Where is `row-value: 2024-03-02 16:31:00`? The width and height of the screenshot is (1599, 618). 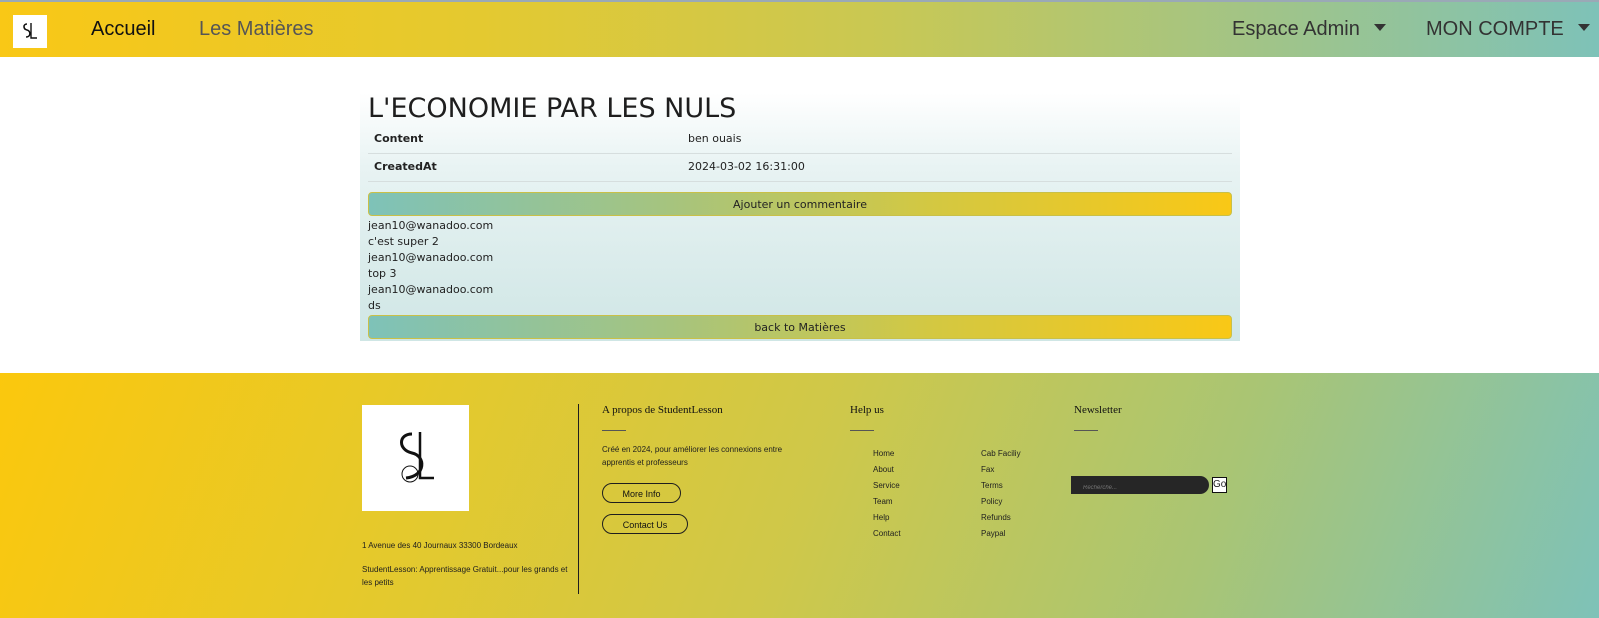
row-value: 2024-03-02 16:31:00 is located at coordinates (746, 166).